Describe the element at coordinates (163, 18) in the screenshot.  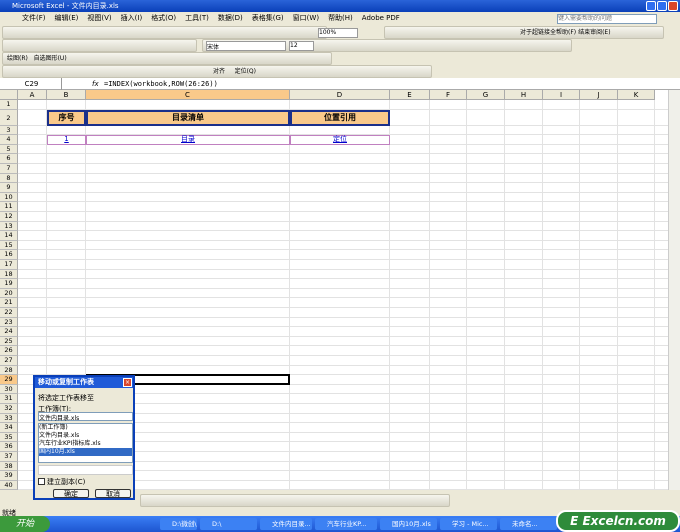
I see `menu-item: 格式(O)` at that location.